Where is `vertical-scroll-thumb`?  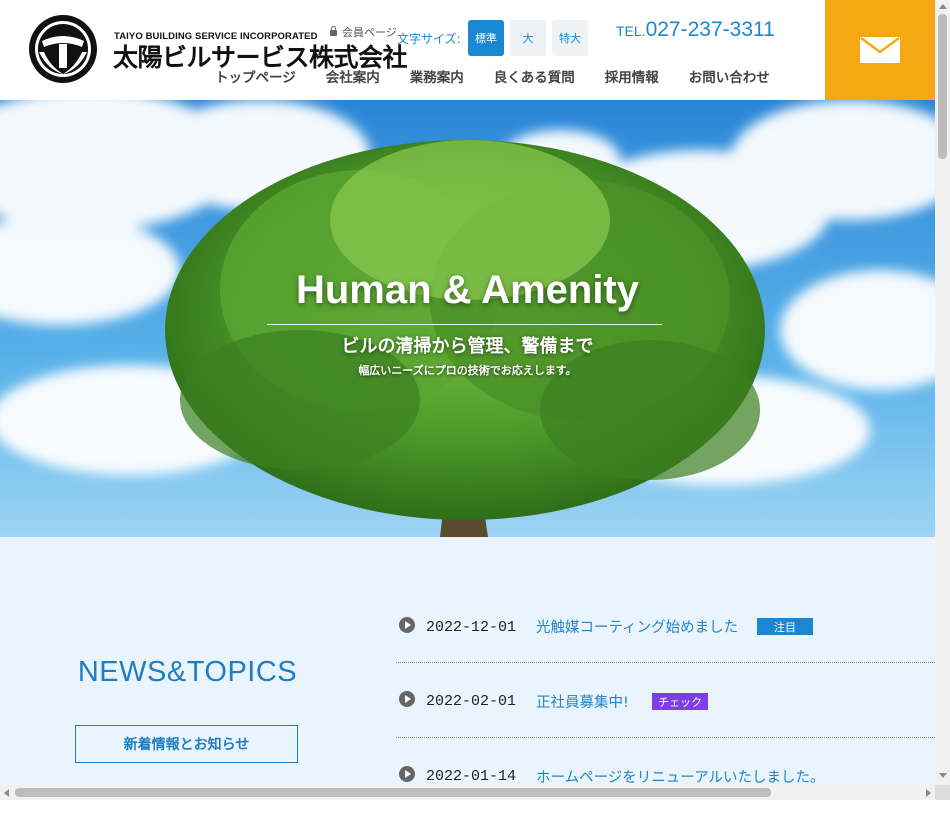
vertical-scroll-thumb is located at coordinates (942, 86).